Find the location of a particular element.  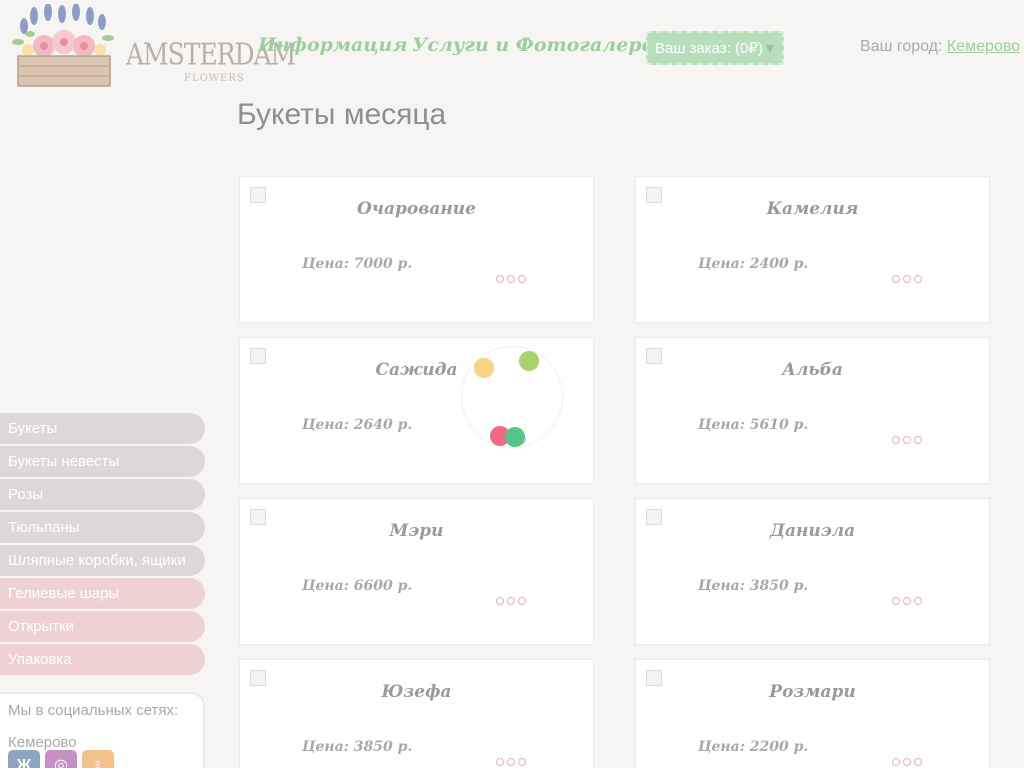

sidebar-item-packaging: Упаковка is located at coordinates (102, 659).